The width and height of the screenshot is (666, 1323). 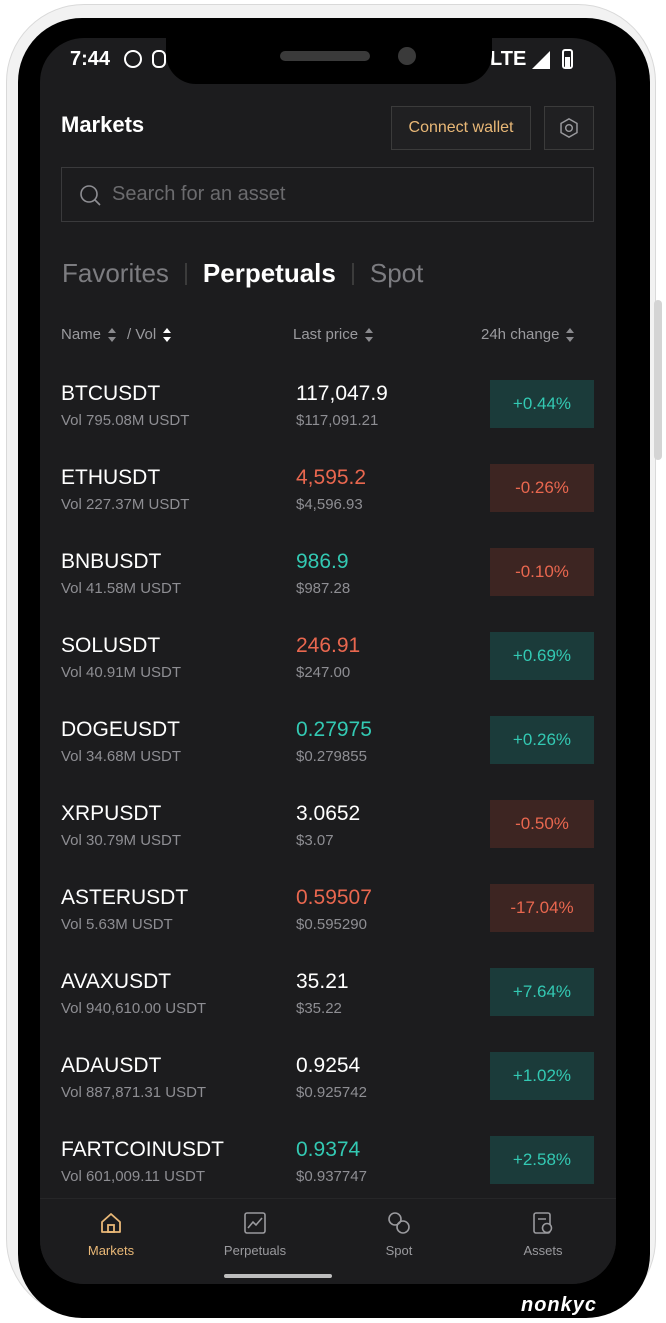 What do you see at coordinates (90, 59) in the screenshot?
I see `status-time: 7:44` at bounding box center [90, 59].